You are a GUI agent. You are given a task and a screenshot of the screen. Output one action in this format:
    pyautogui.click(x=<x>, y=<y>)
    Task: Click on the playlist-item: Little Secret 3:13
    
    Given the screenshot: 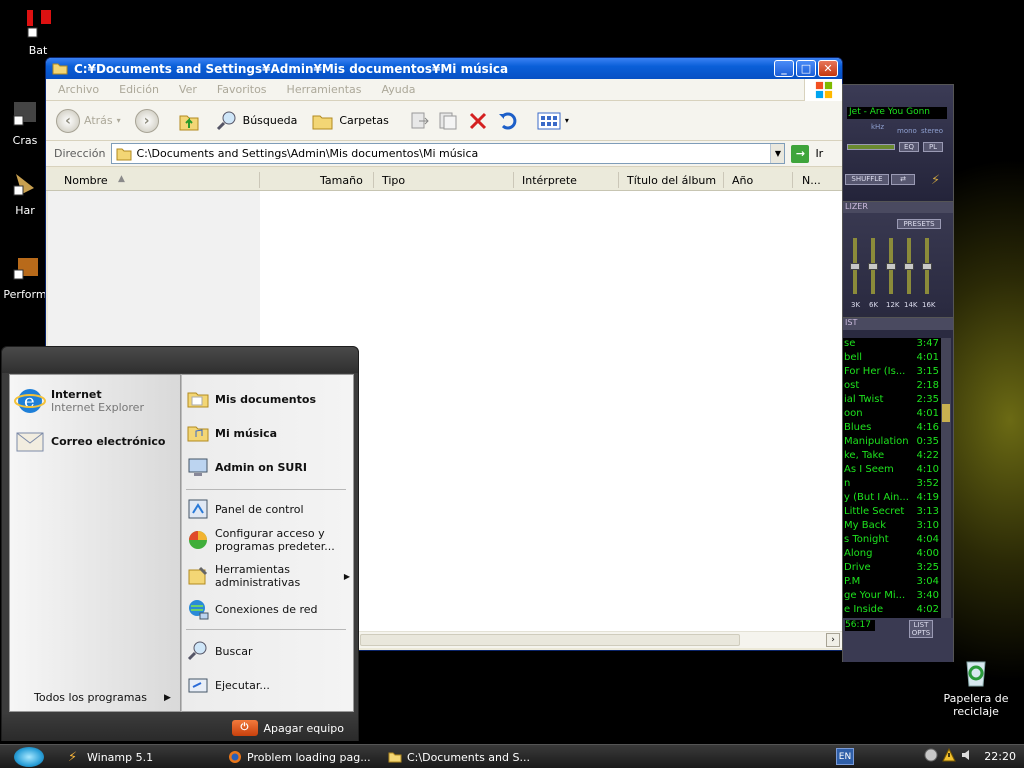 What is the action you would take?
    pyautogui.click(x=891, y=513)
    